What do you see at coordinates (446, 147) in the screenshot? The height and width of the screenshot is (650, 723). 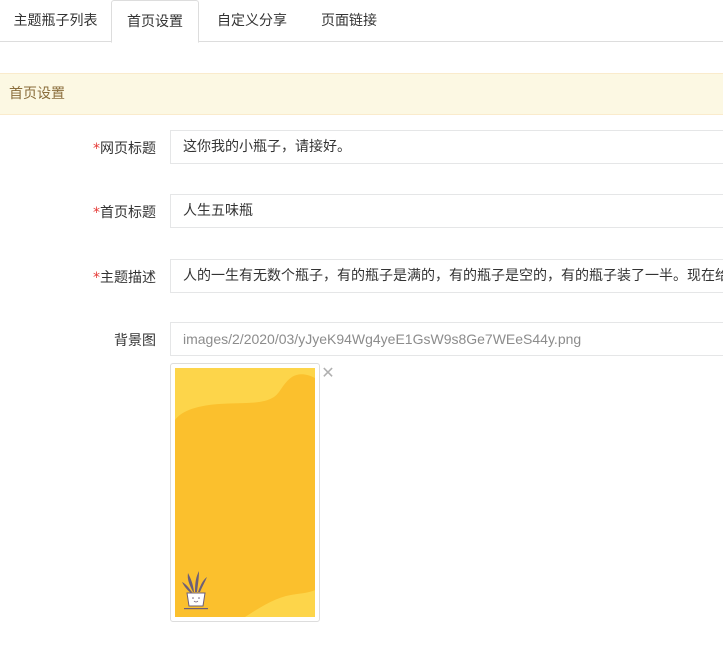 I see `web-title-input: 这你我的小瓶子，请接好。` at bounding box center [446, 147].